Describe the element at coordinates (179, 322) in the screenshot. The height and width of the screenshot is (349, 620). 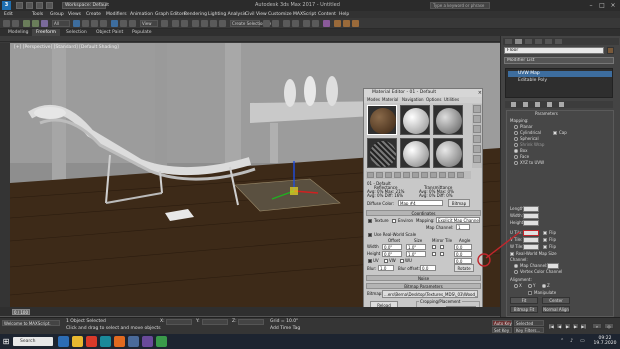
I see `x-coordinate-field` at that location.